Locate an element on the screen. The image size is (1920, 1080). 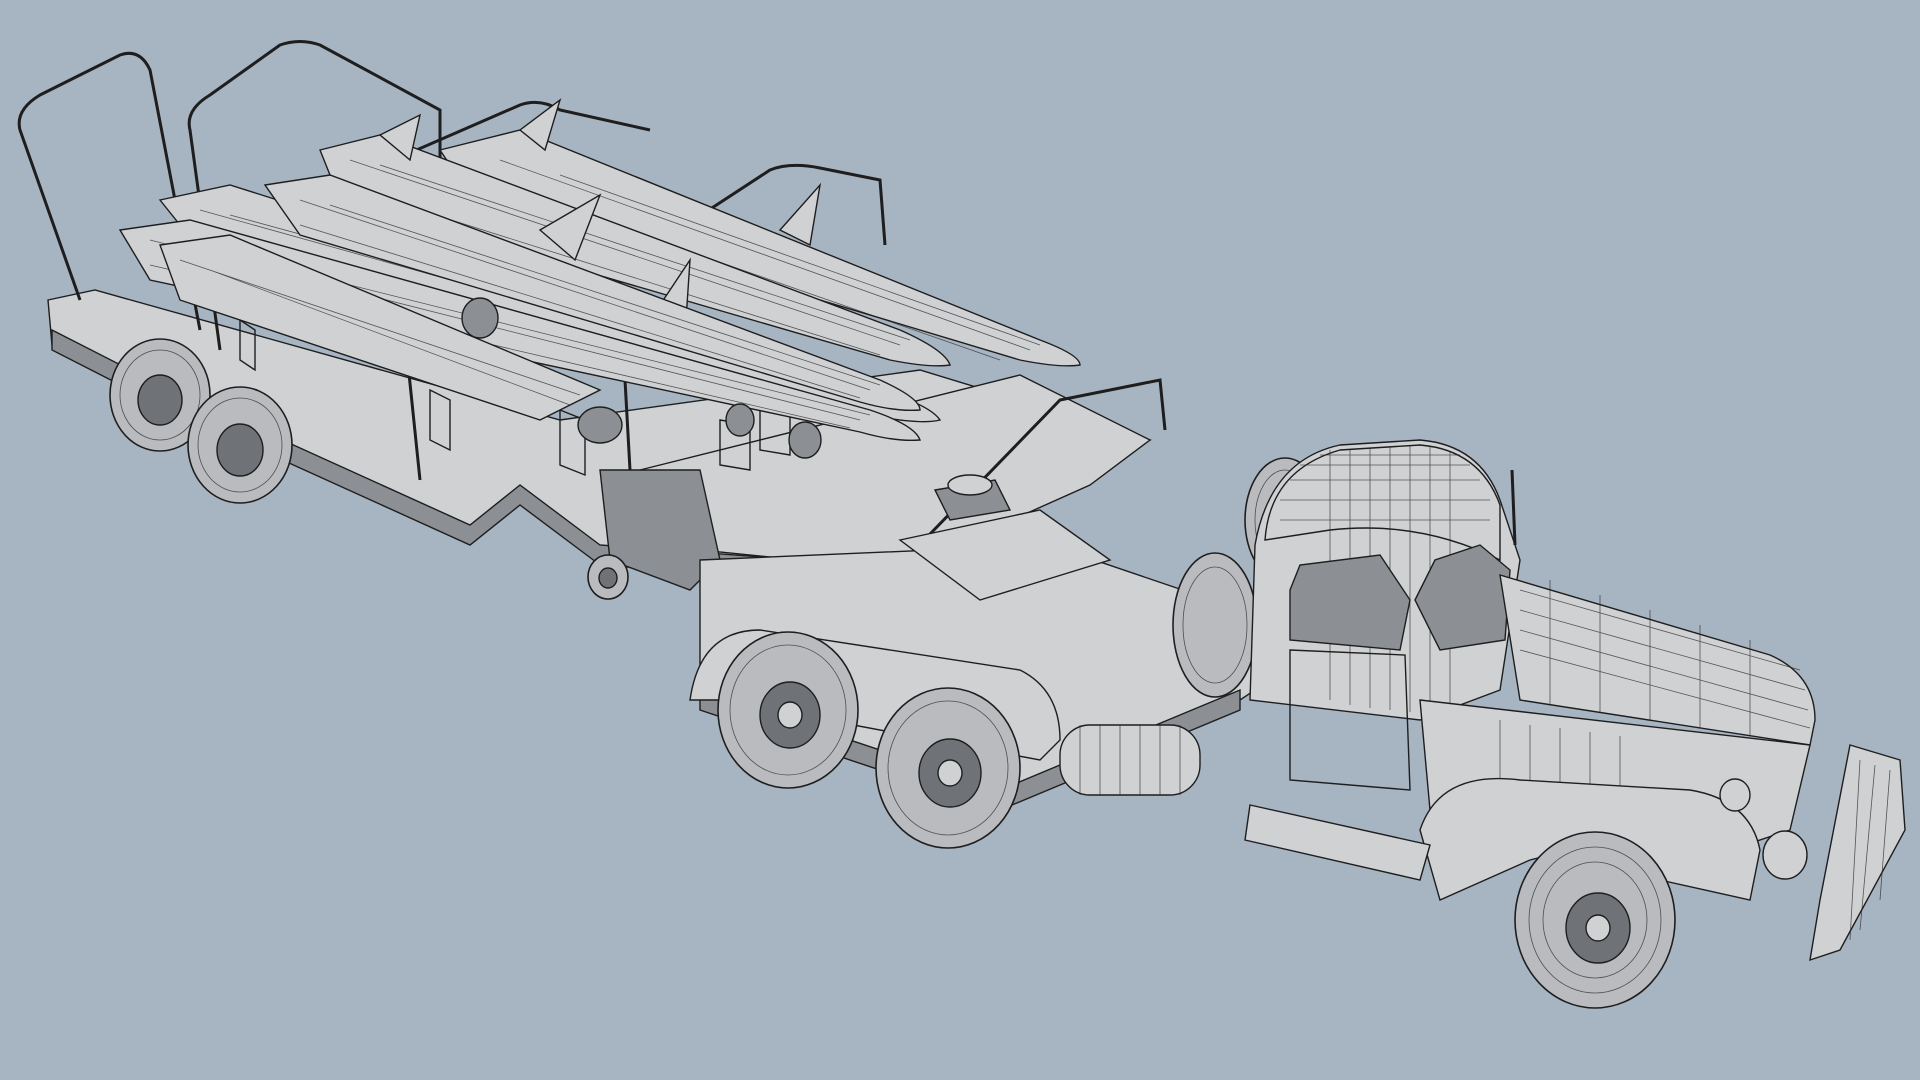
truck-wheel-front is located at coordinates (1595, 920).